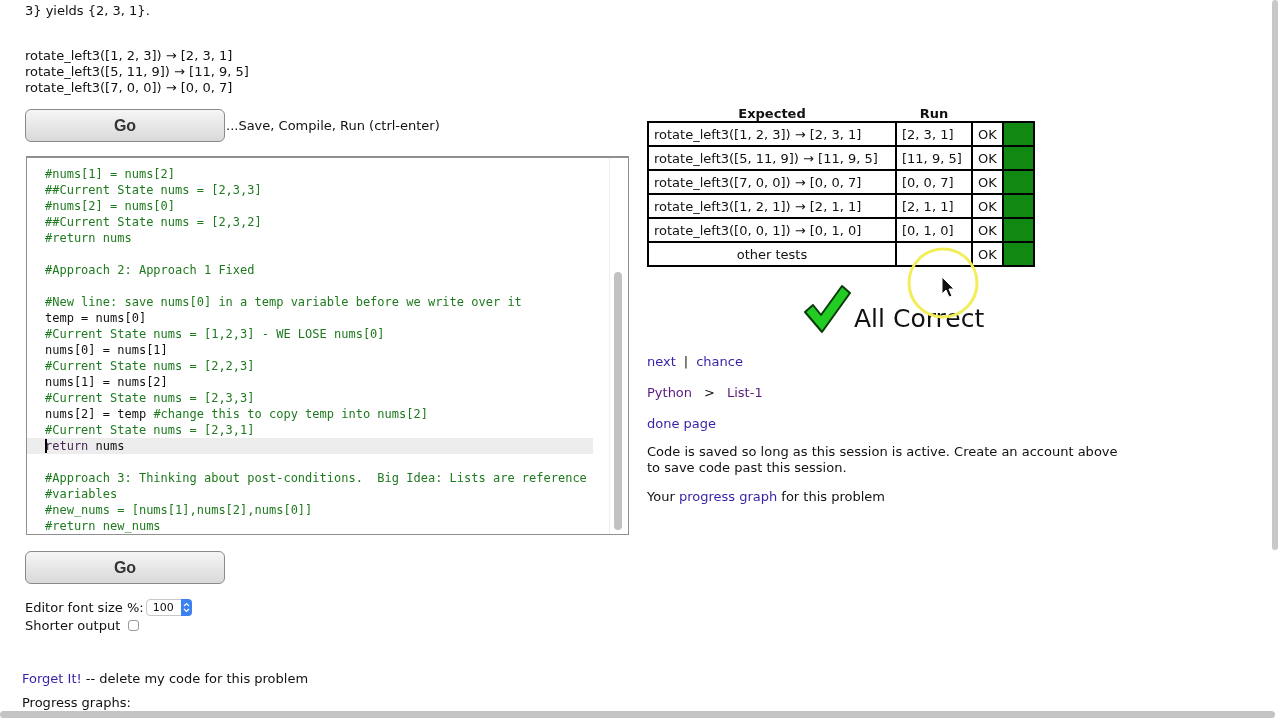 The width and height of the screenshot is (1280, 720). I want to click on code-line: ##Current State nums = [2,3,2], so click(153, 222).